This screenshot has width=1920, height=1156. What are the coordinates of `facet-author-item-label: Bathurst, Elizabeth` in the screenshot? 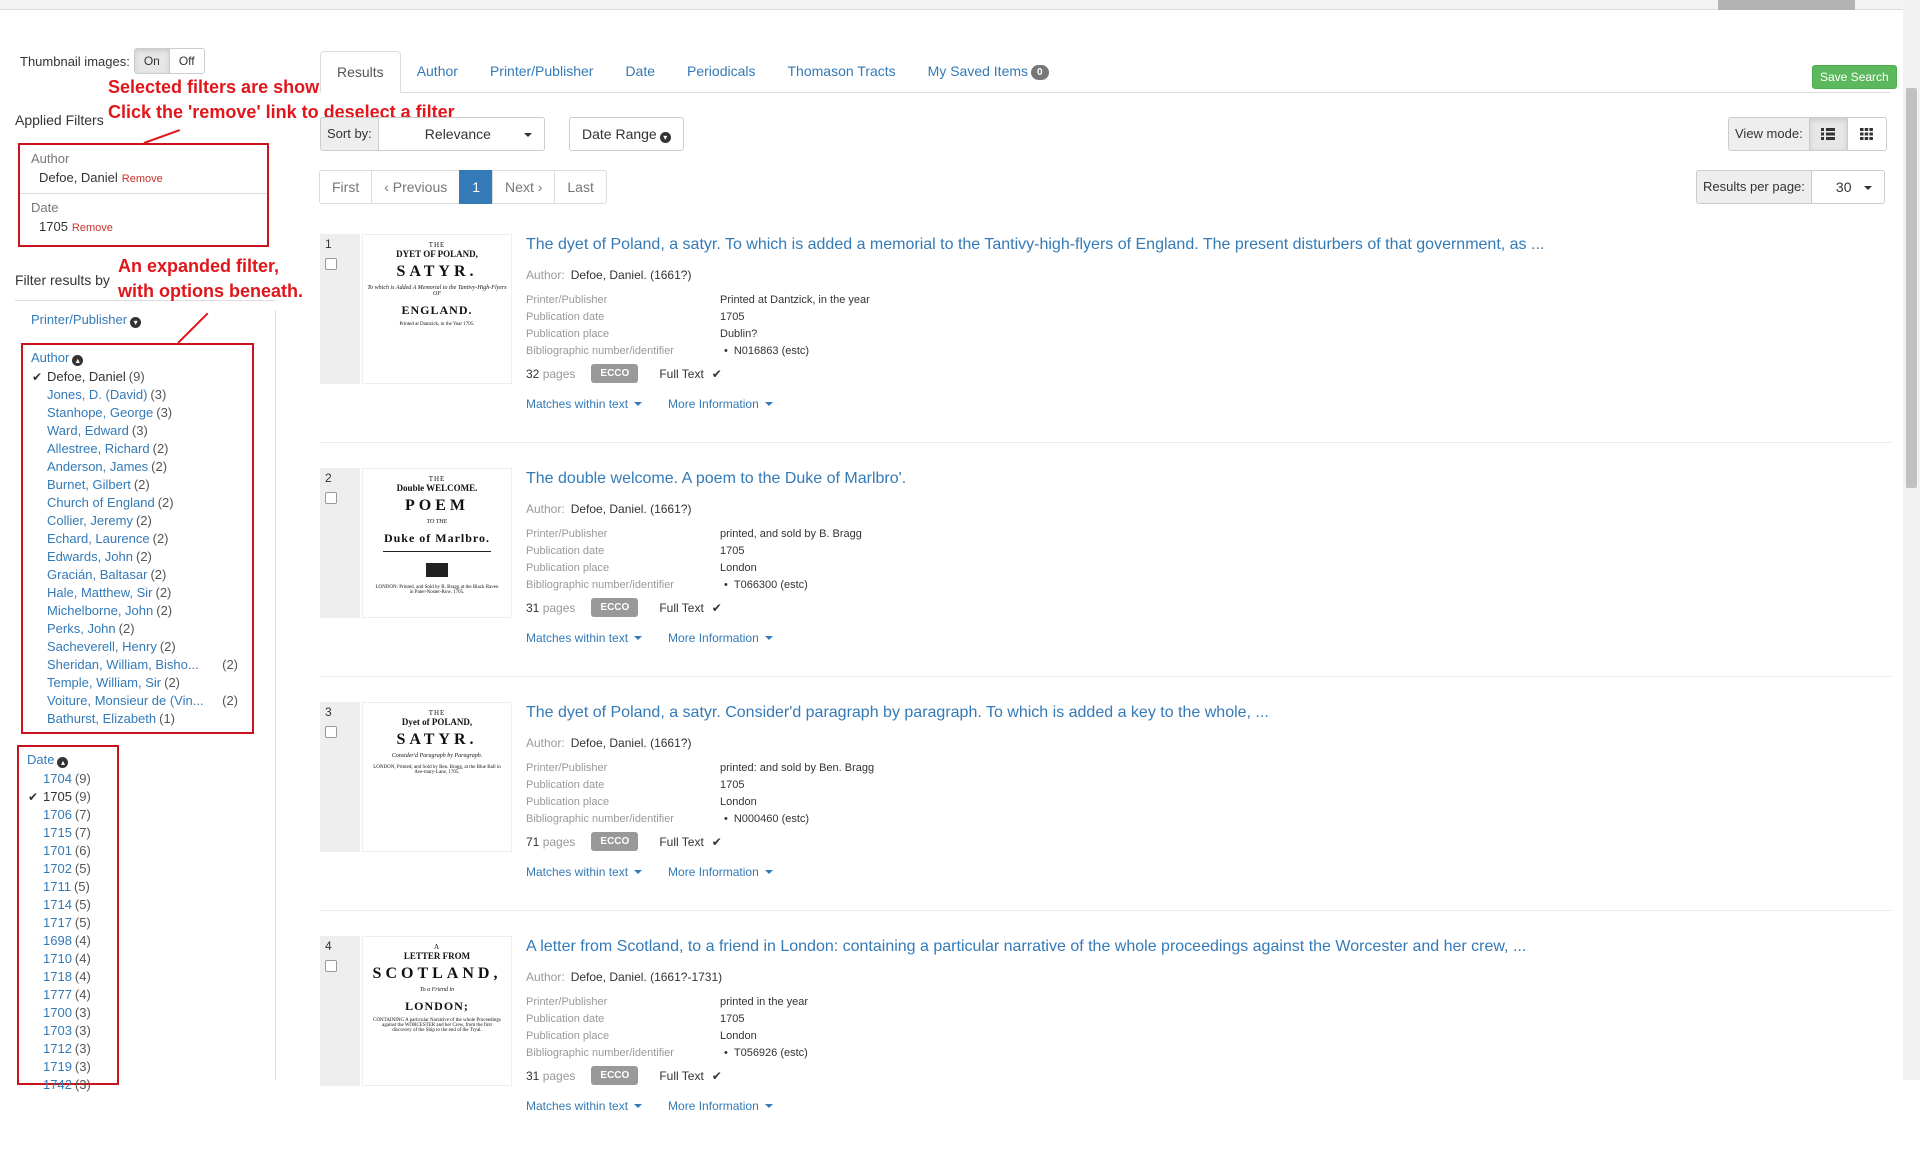 It's located at (101, 718).